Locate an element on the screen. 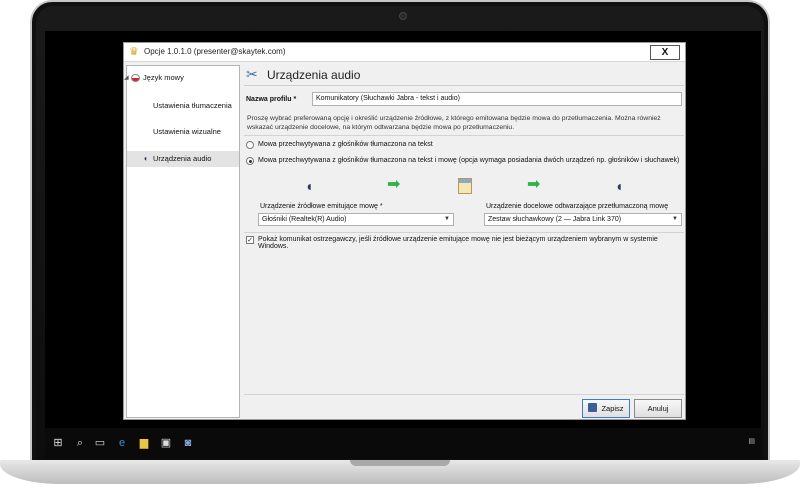  chevron-down-icon: ◢ is located at coordinates (126, 78).